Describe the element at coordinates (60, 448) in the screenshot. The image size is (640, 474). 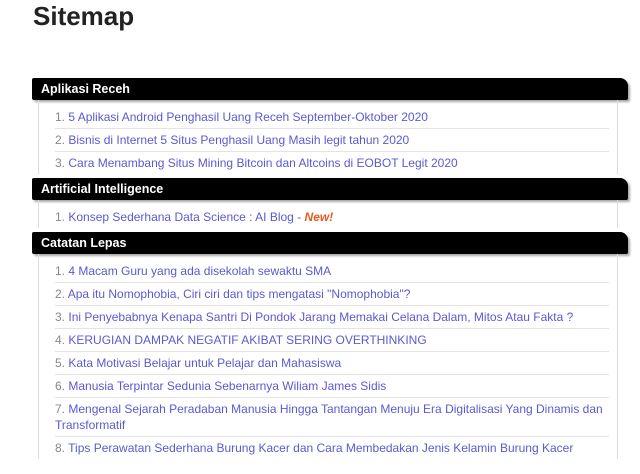
I see `item-number: 8.` at that location.